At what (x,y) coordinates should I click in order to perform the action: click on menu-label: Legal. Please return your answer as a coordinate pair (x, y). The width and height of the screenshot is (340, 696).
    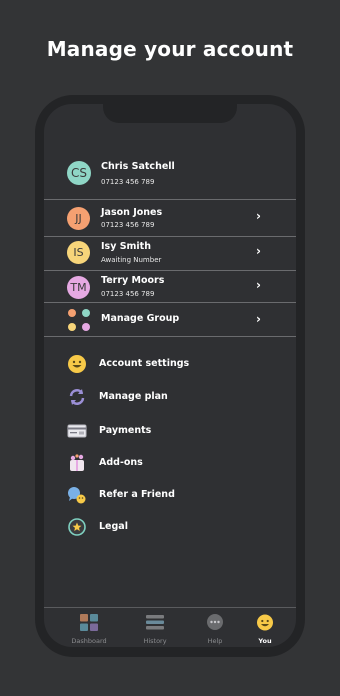
    Looking at the image, I should click on (113, 526).